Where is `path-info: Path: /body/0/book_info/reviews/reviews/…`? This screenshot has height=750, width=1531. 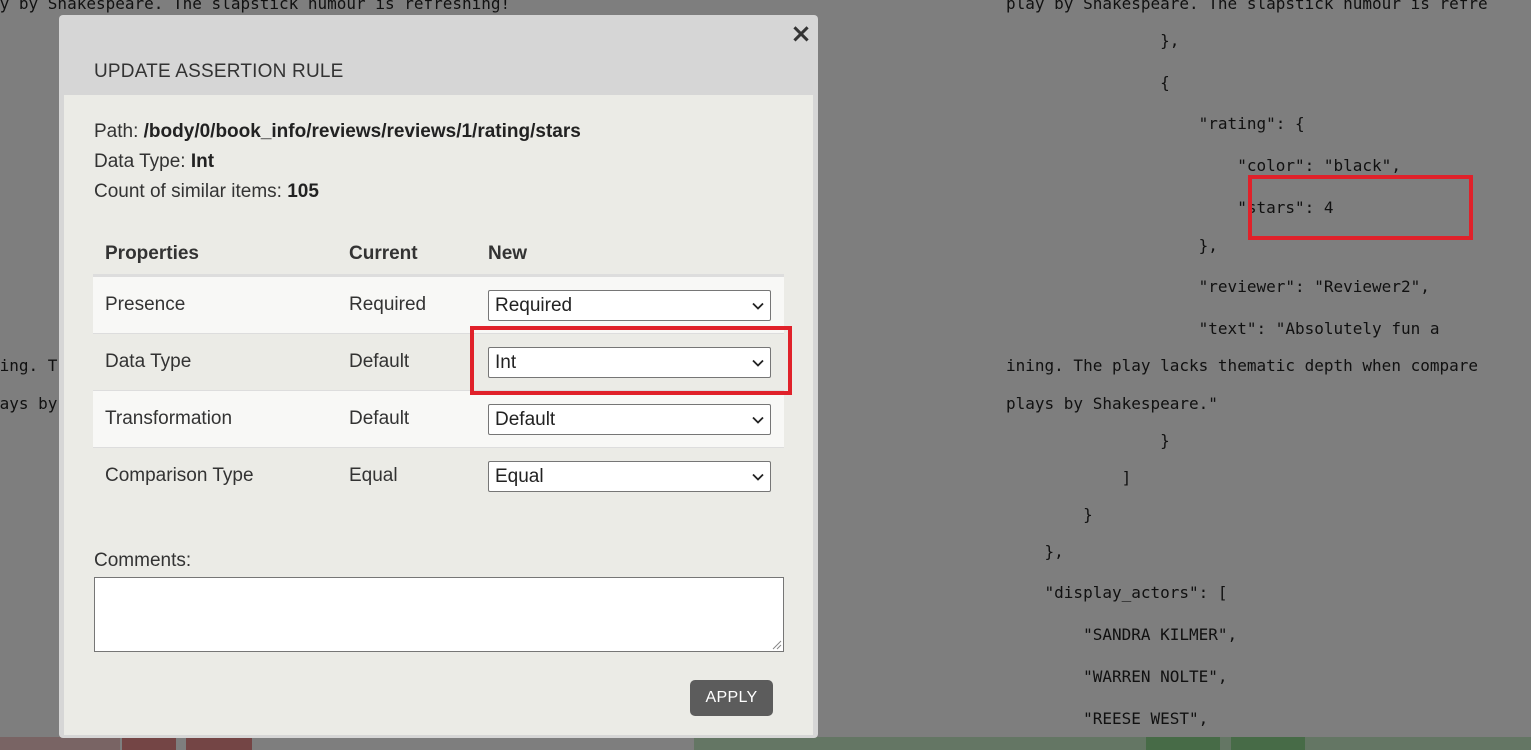
path-info: Path: /body/0/book_info/reviews/reviews/… is located at coordinates (337, 132).